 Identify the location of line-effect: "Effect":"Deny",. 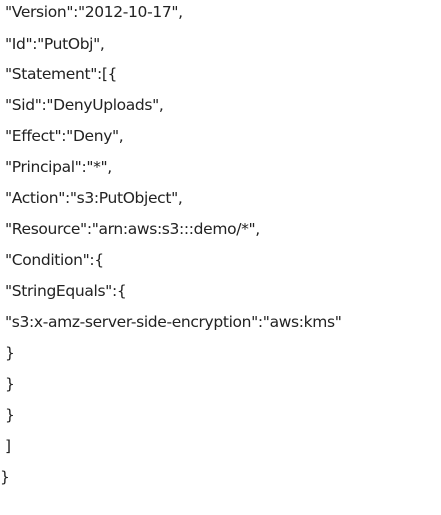
(64, 136).